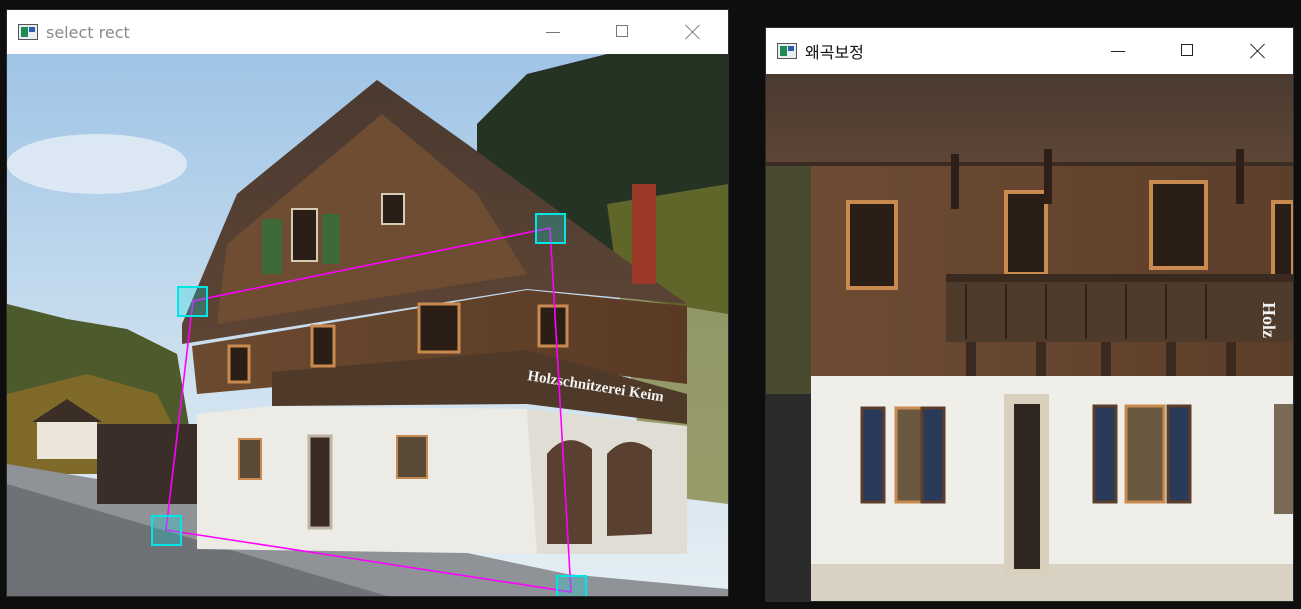 The width and height of the screenshot is (1301, 609). I want to click on title-bar: 왜곡보정, so click(1029, 51).